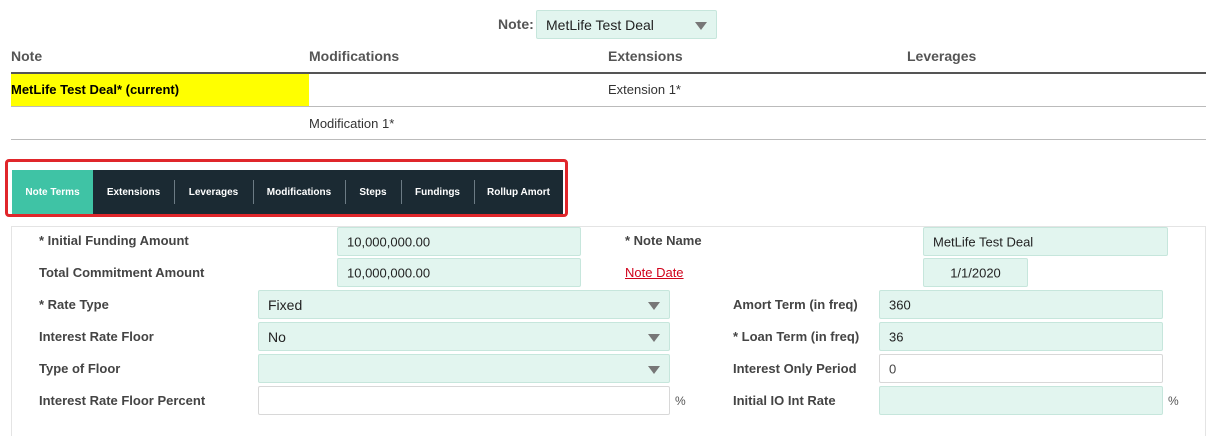 Image resolution: width=1224 pixels, height=436 pixels. I want to click on initial-funding-input: 10,000,000.00, so click(459, 241).